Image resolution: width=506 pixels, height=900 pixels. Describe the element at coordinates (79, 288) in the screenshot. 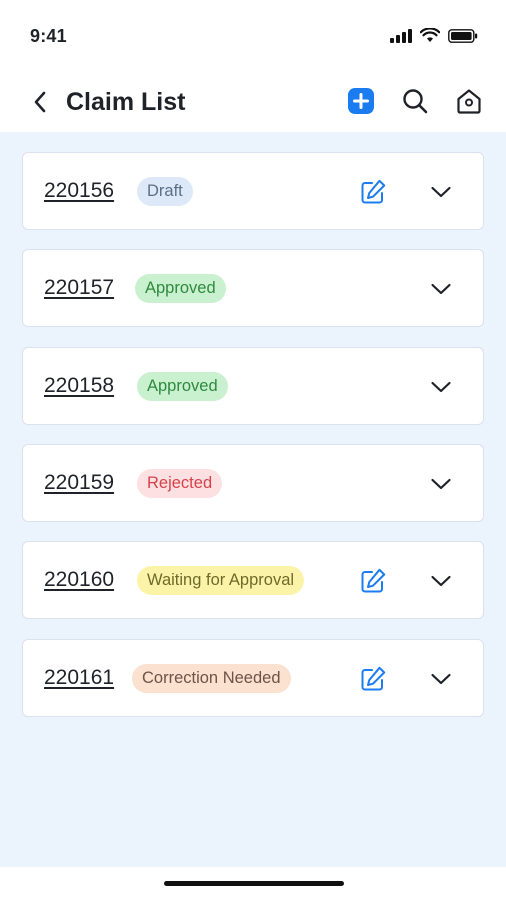

I see `claim-id-link: 220157` at that location.